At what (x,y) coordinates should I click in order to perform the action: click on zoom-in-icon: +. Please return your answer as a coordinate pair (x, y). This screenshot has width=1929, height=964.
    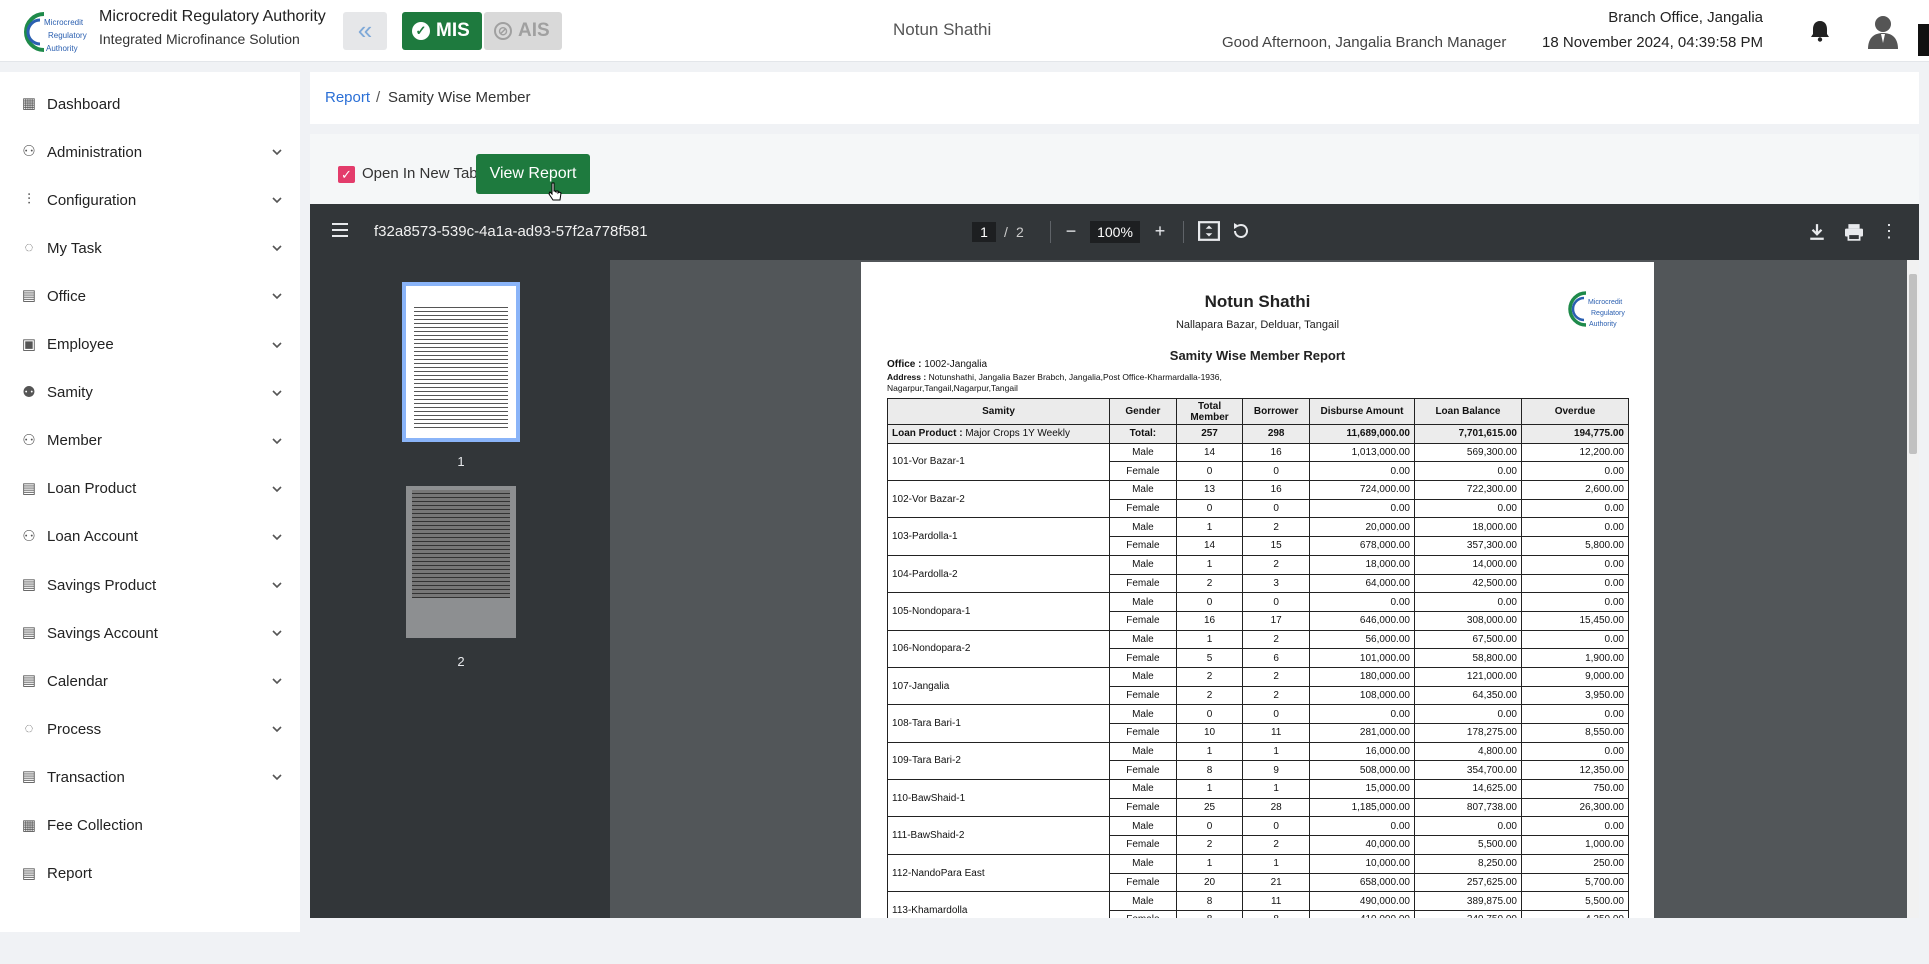
    Looking at the image, I should click on (1160, 231).